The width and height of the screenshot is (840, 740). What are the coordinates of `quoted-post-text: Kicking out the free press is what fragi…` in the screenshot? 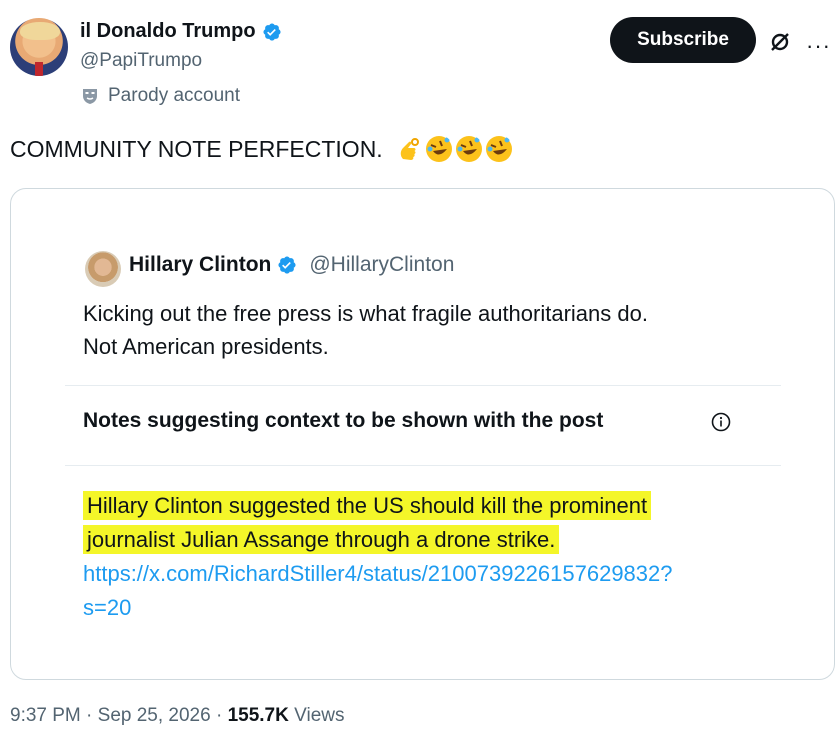 It's located at (423, 330).